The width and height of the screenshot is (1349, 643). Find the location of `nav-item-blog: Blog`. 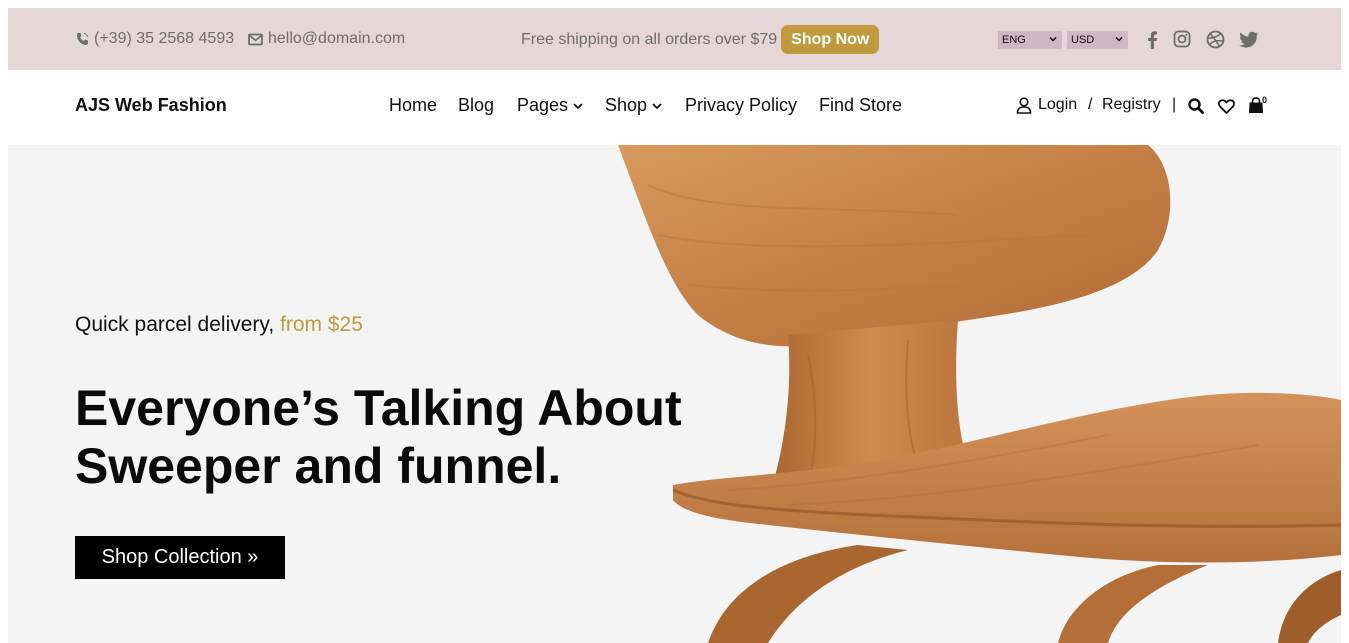

nav-item-blog: Blog is located at coordinates (476, 105).